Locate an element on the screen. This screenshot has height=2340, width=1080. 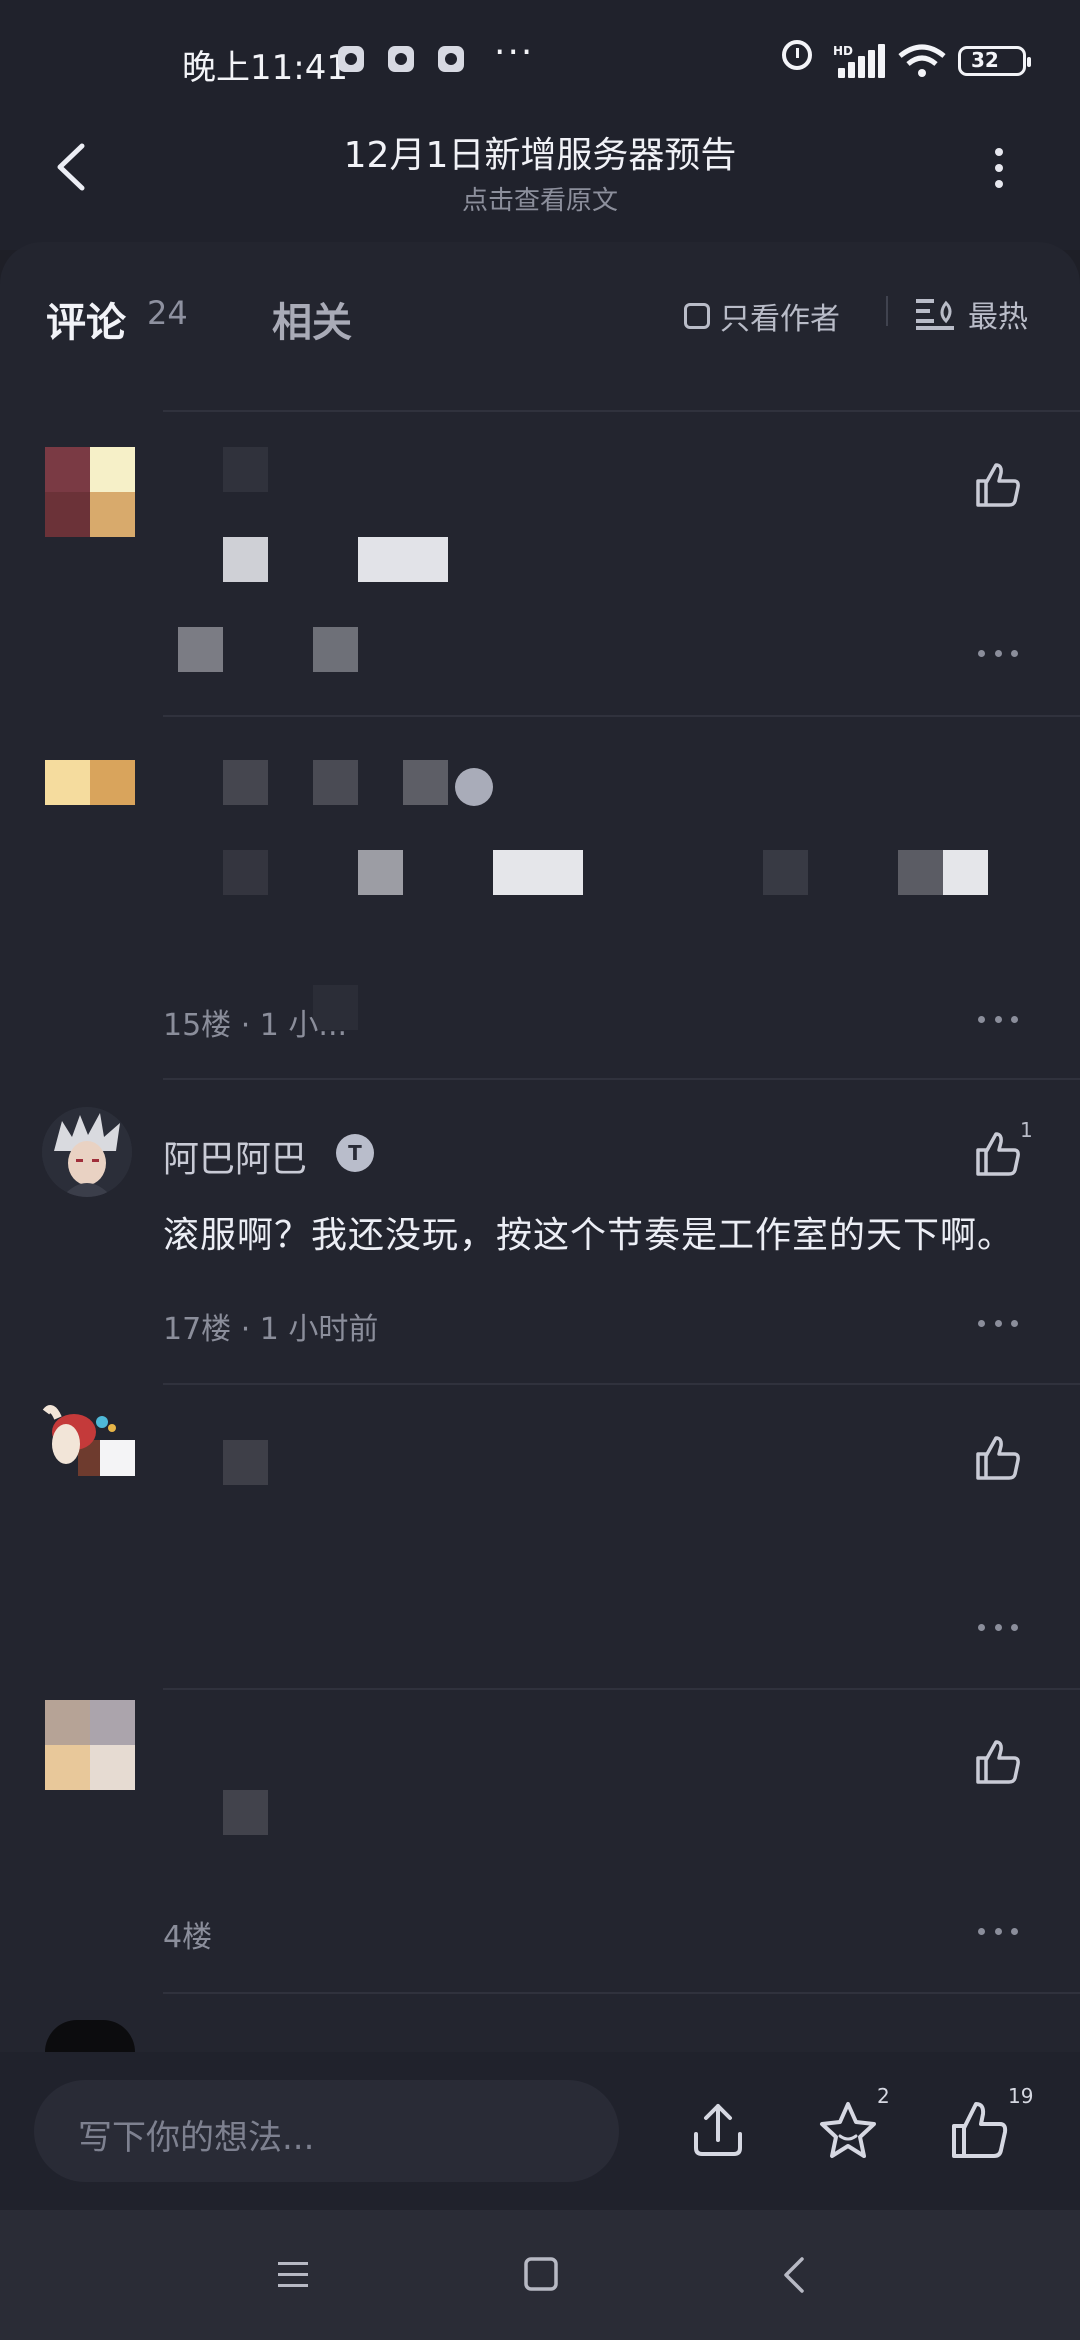
page-title: 12月1日新增服务器预告 is located at coordinates (540, 152).